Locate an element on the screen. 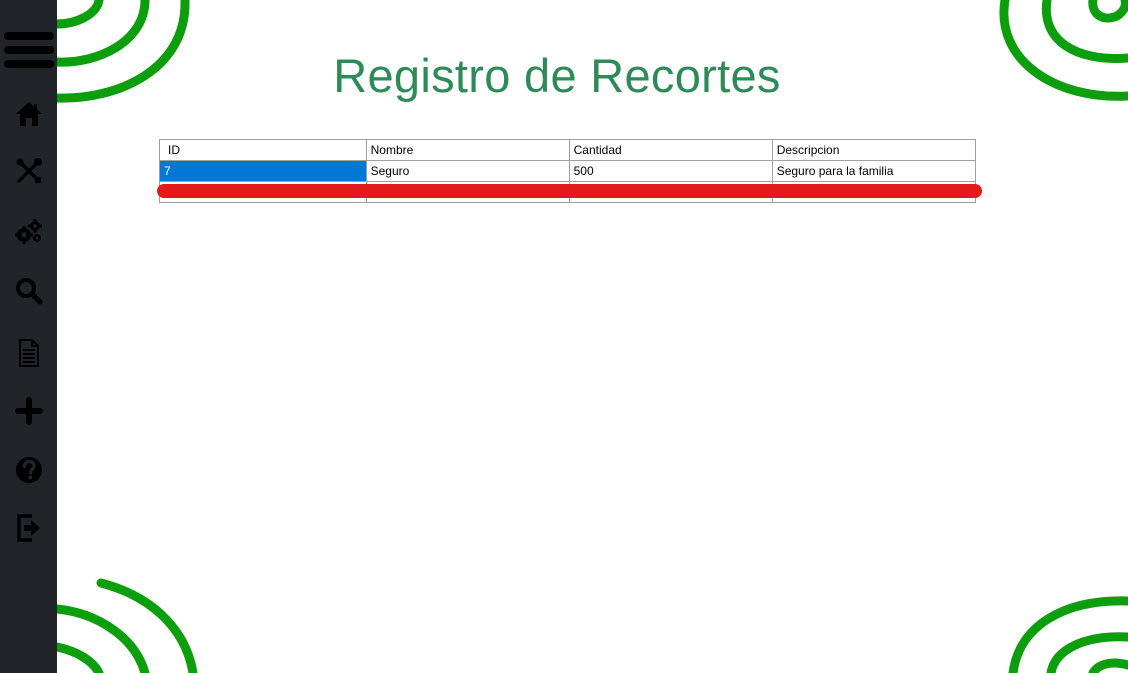  column-header-descripcion: Descripcion is located at coordinates (874, 150).